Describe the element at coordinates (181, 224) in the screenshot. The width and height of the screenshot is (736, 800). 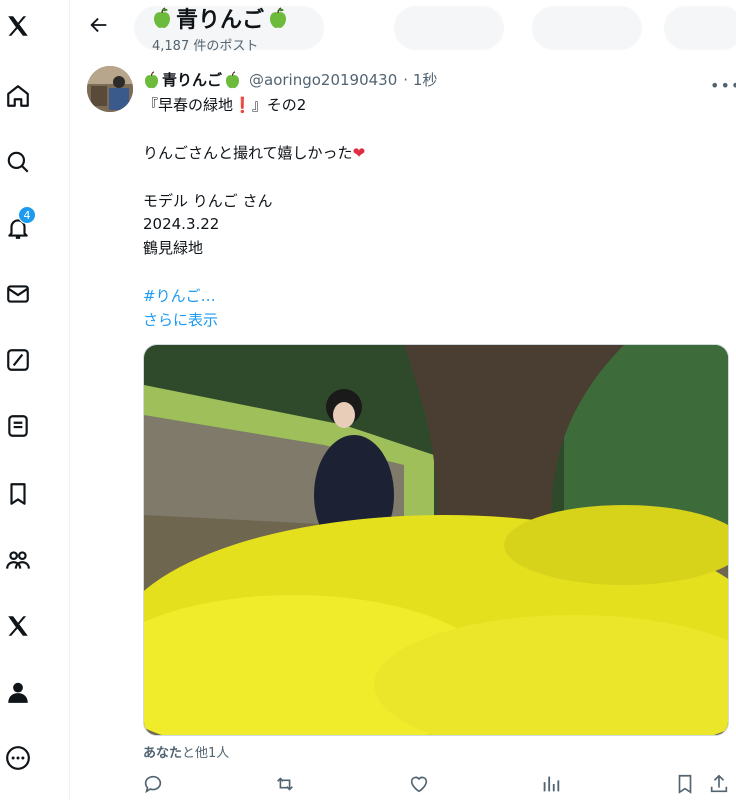
I see `tweet-line: 2024.3.22` at that location.